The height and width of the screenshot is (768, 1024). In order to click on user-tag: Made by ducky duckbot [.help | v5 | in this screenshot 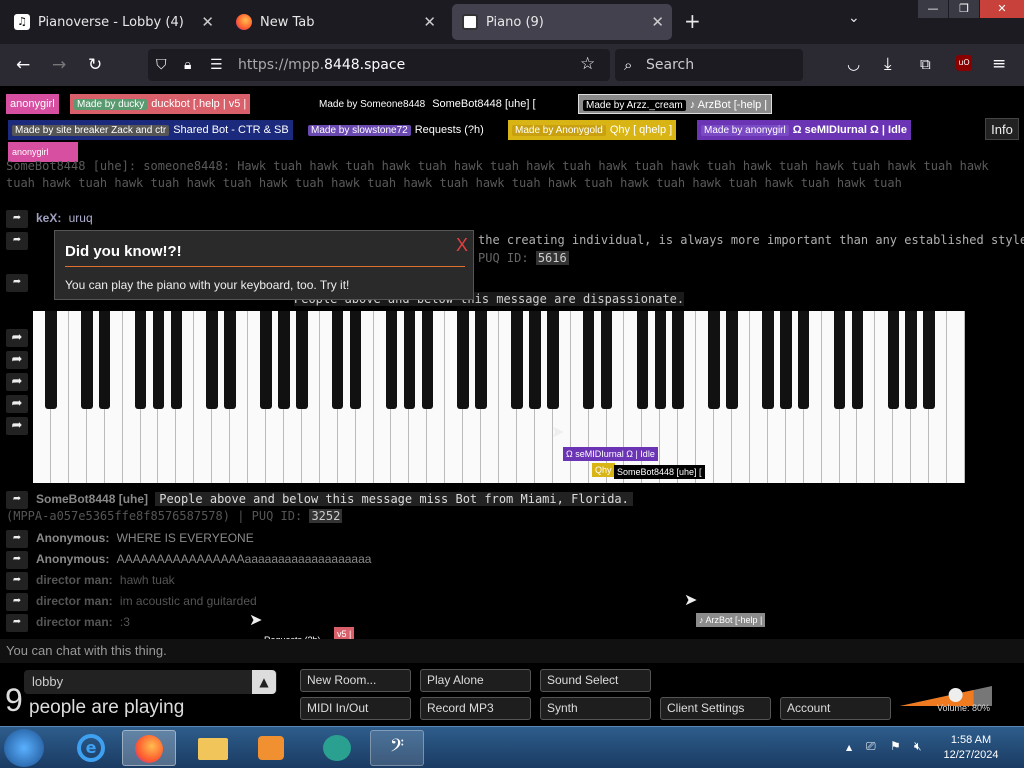, I will do `click(160, 104)`.